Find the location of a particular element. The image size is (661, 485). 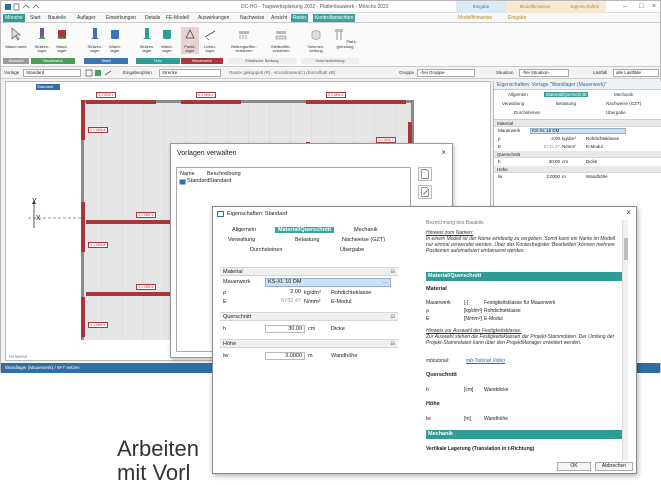

ribbon-btn-steifeziffer: Steifeziffer-verfahren is located at coordinates (281, 40).